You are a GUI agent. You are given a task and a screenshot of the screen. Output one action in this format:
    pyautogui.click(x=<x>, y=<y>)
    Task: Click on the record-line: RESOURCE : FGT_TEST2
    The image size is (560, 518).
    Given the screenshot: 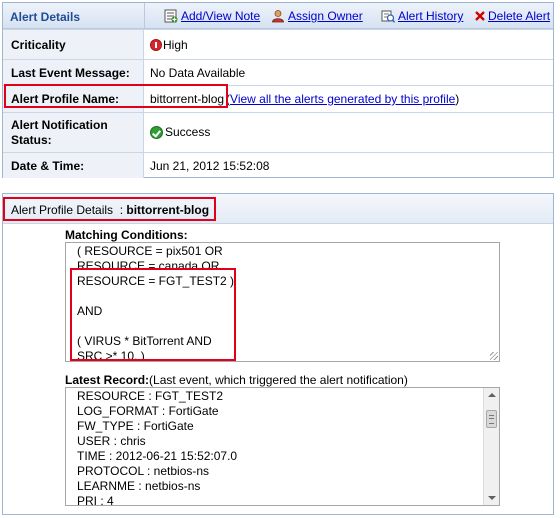 What is the action you would take?
    pyautogui.click(x=150, y=396)
    